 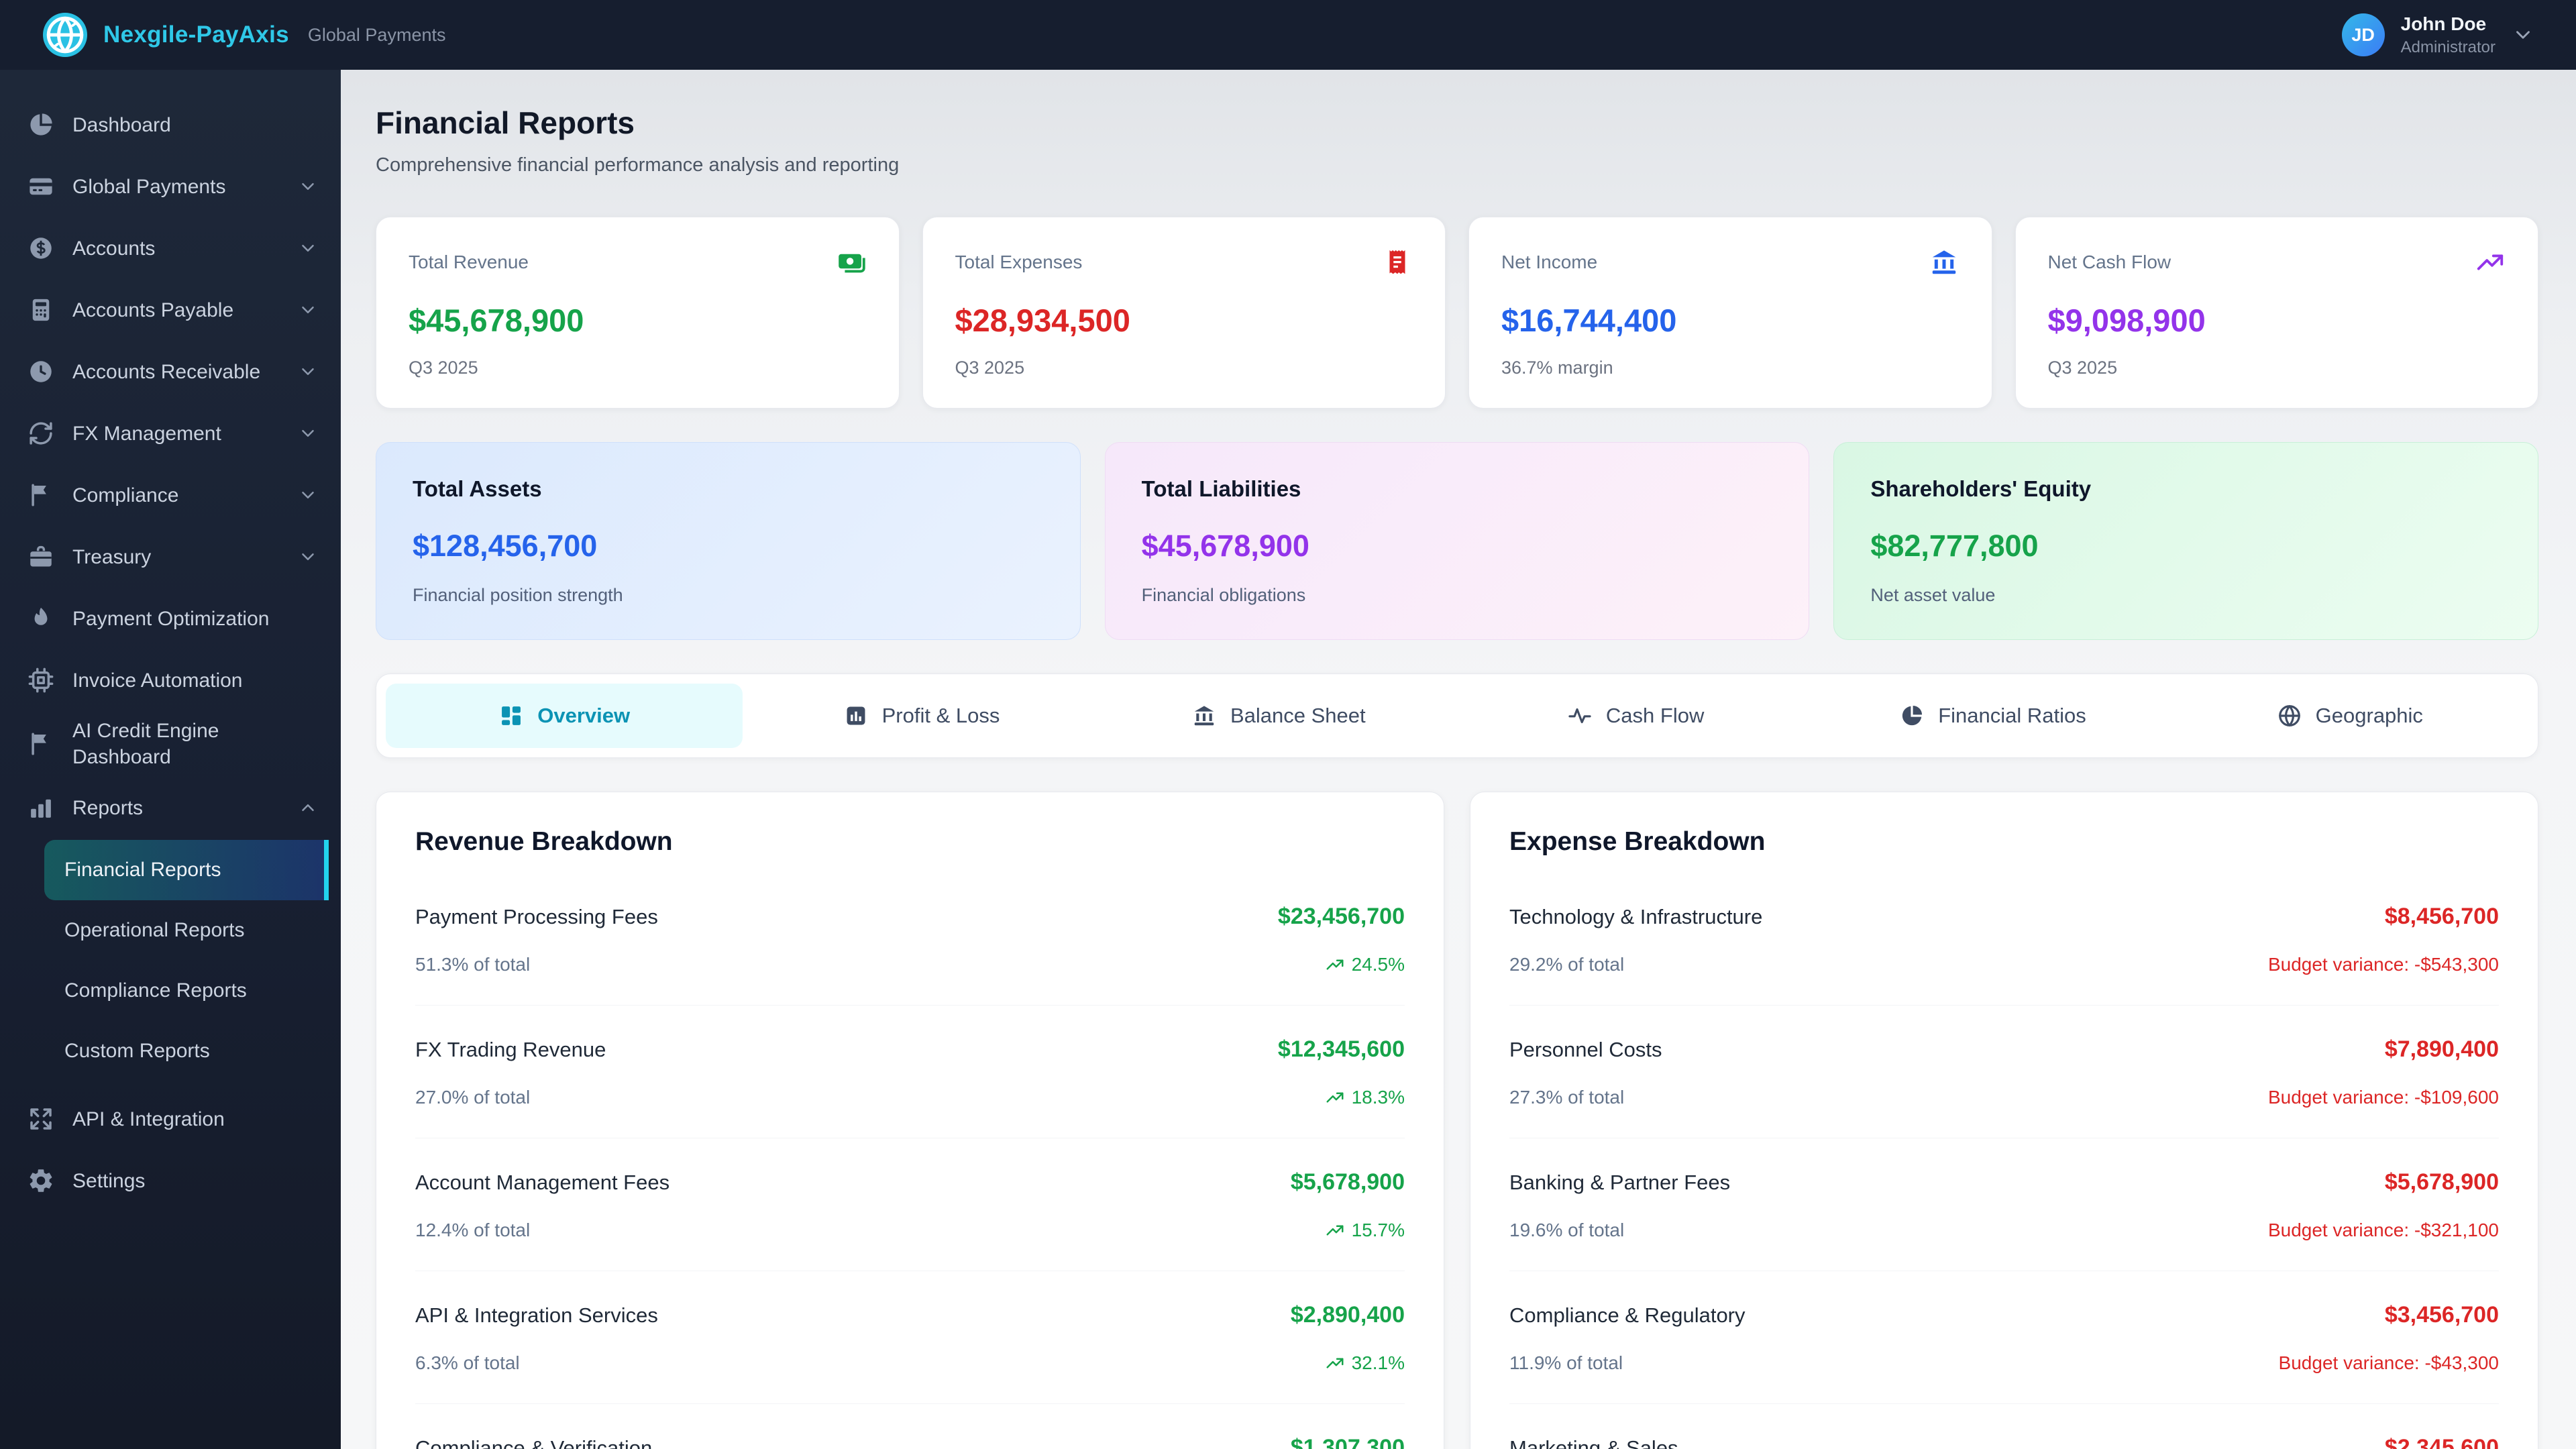 What do you see at coordinates (536, 1315) in the screenshot?
I see `breakdown-item-name: API & Integration Services` at bounding box center [536, 1315].